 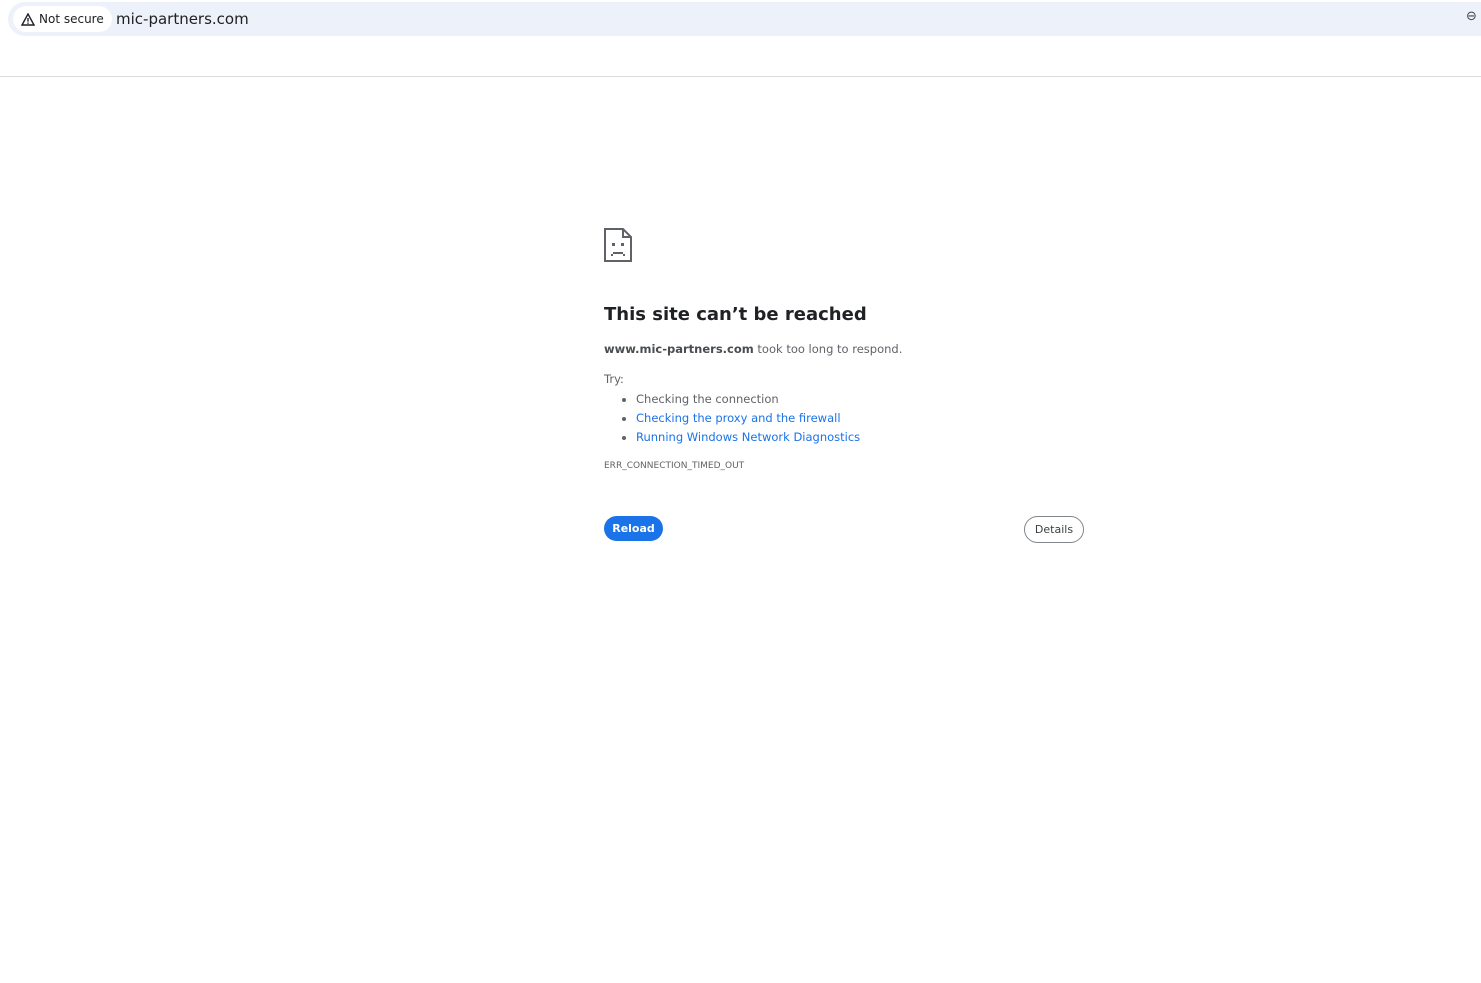 I want to click on address-bar: Not secure mic-partners.com, so click(x=744, y=19).